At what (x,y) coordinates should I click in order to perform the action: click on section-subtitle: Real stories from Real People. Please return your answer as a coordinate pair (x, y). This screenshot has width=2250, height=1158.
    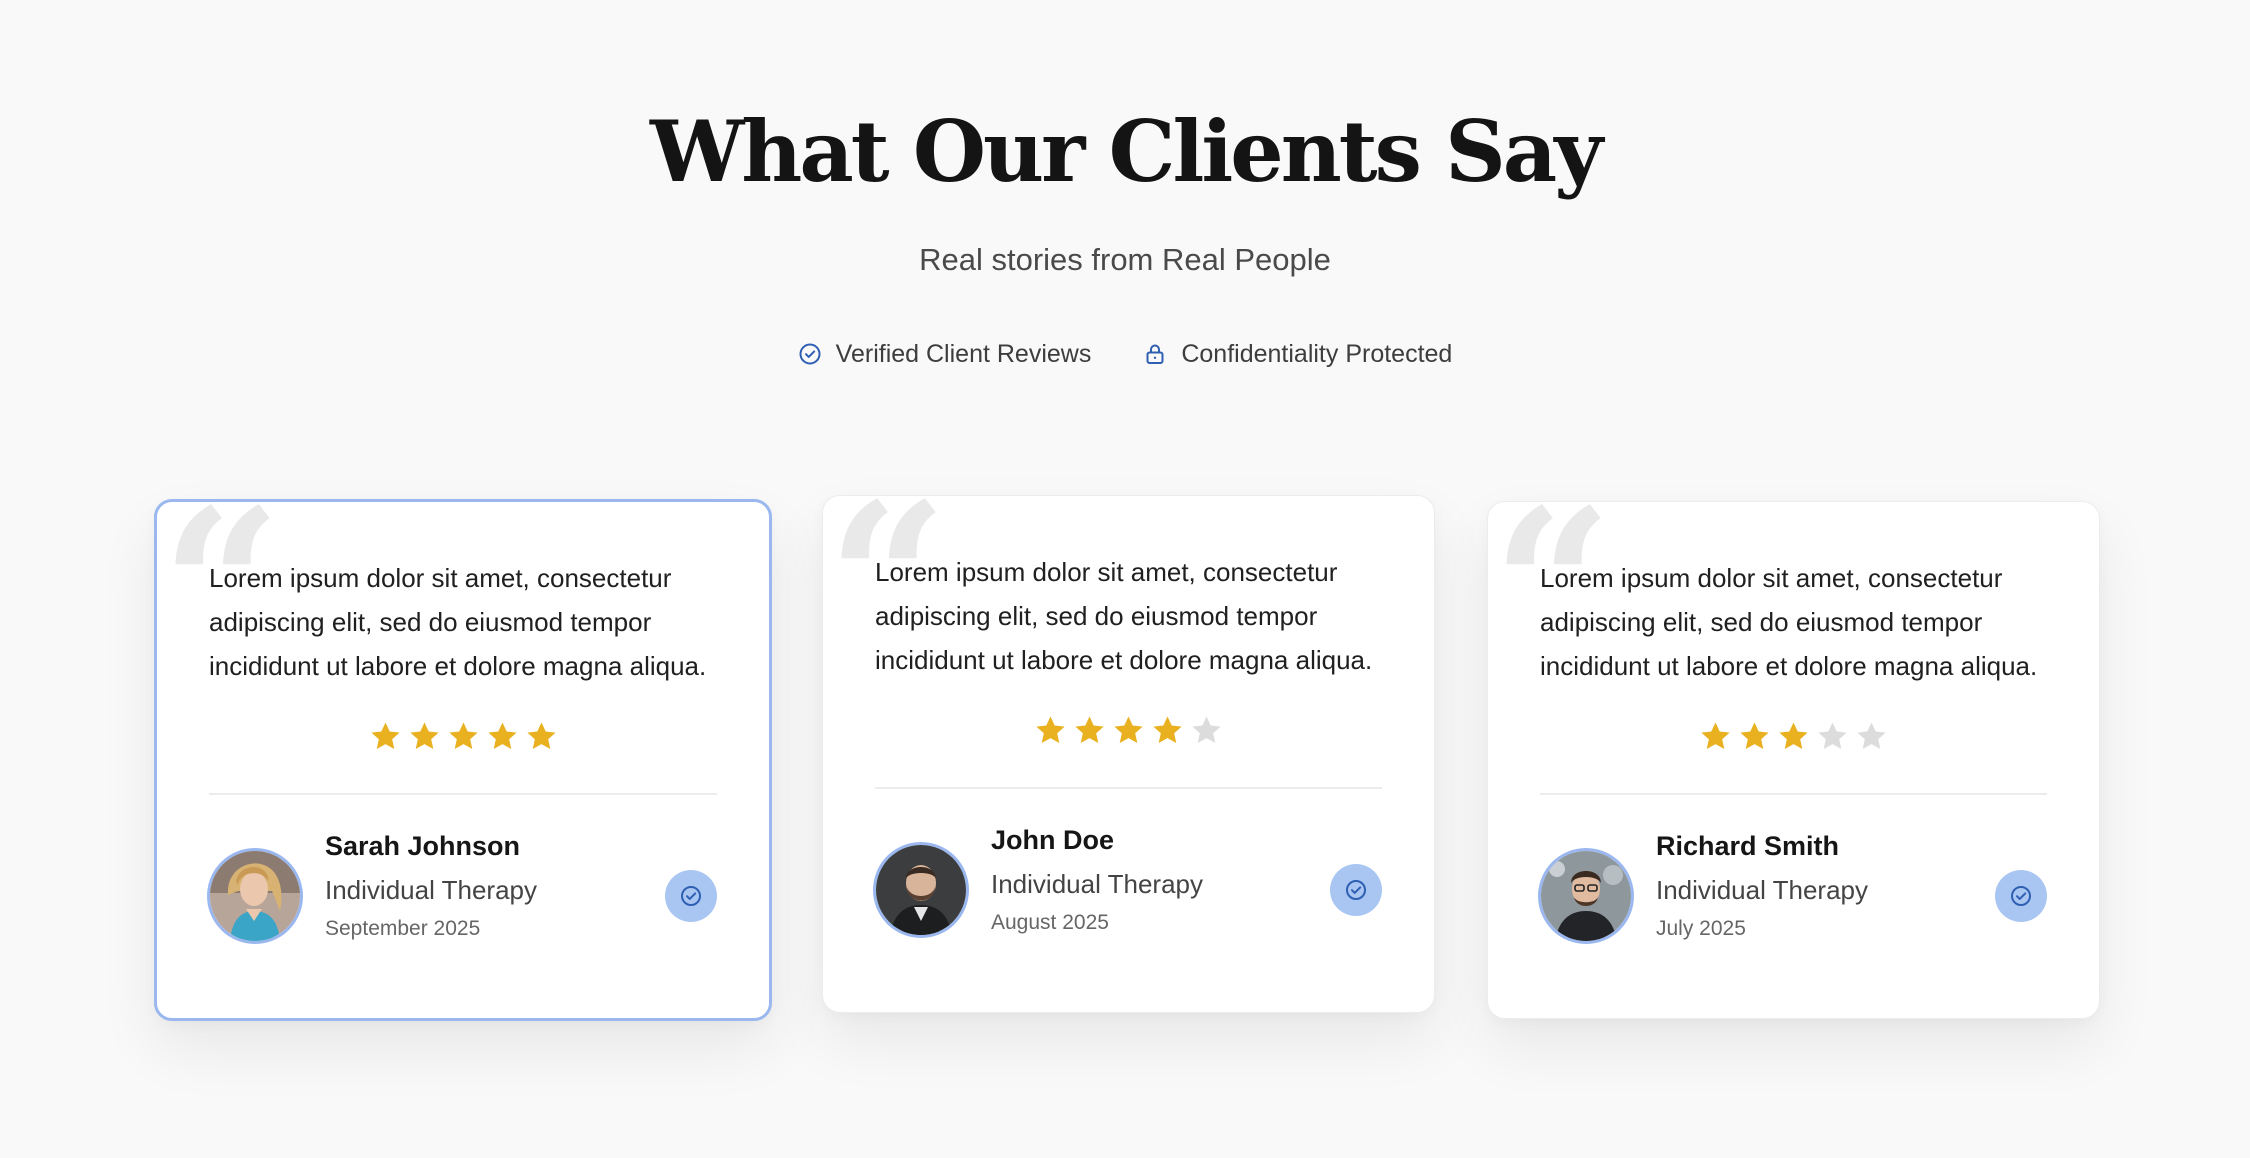
    Looking at the image, I should click on (1125, 259).